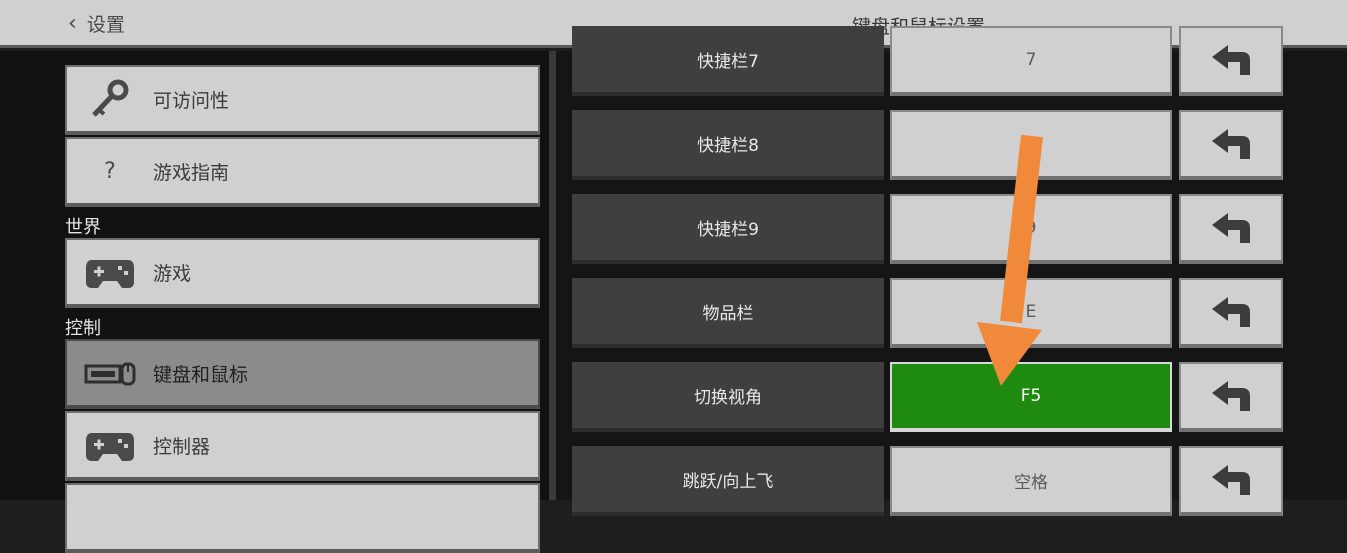 This screenshot has height=553, width=1347. Describe the element at coordinates (172, 273) in the screenshot. I see `sidebar-item-label: 游戏` at that location.